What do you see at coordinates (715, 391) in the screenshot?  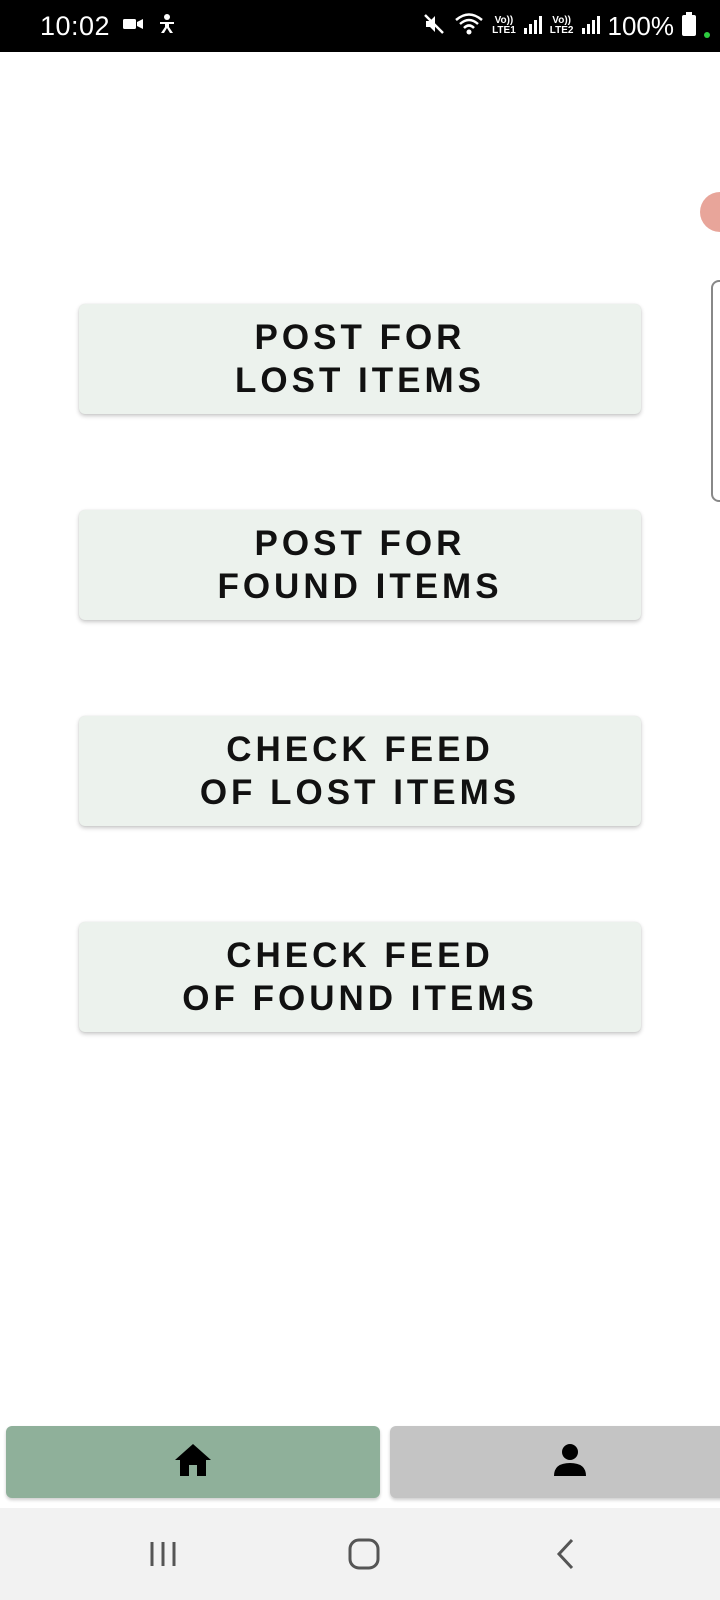 I see `edge-panel-handle` at bounding box center [715, 391].